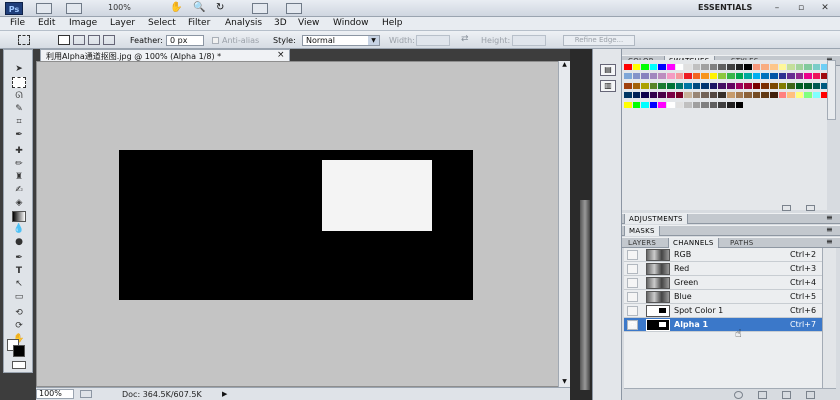 The height and width of the screenshot is (400, 840). What do you see at coordinates (392, 23) in the screenshot?
I see `menu-help: Help` at bounding box center [392, 23].